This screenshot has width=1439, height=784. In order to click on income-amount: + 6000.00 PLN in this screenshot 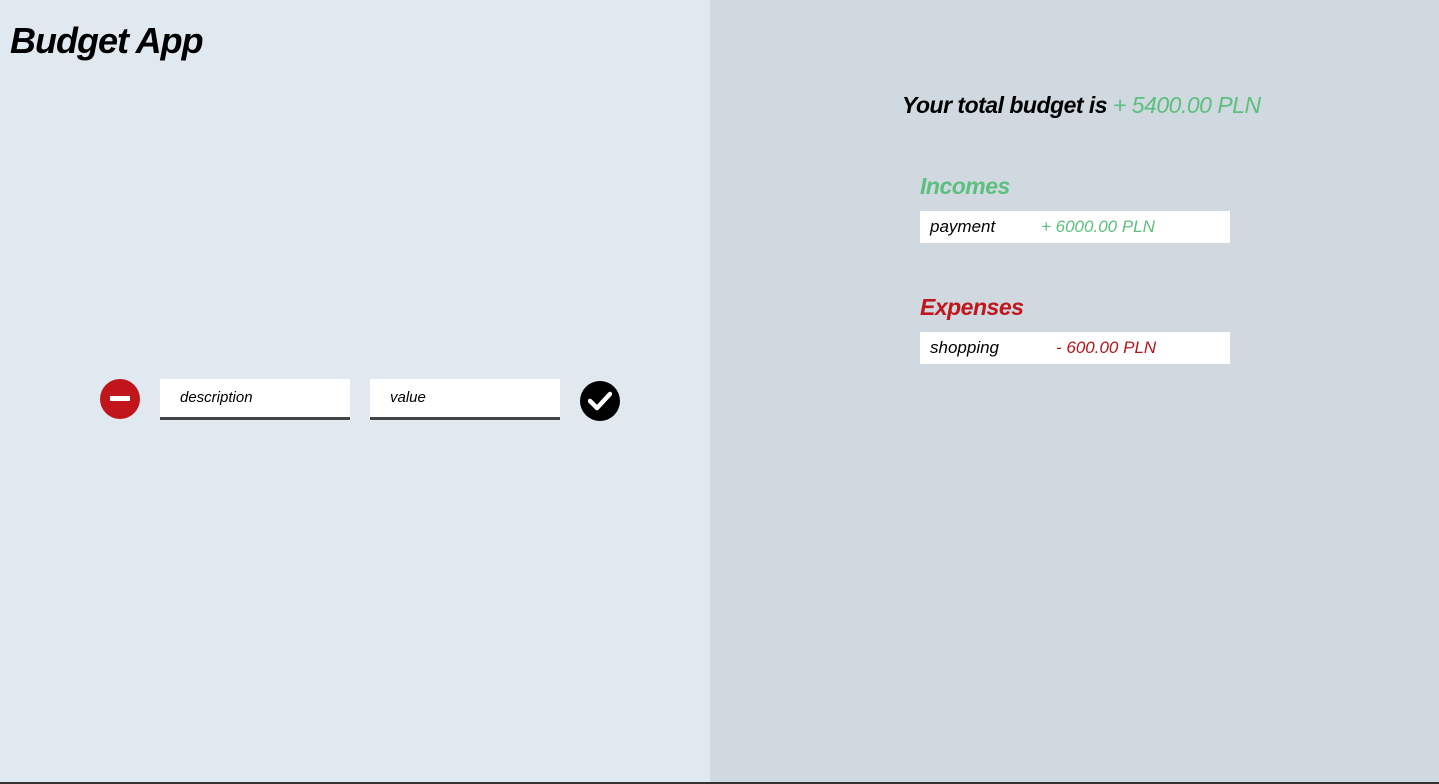, I will do `click(1098, 226)`.